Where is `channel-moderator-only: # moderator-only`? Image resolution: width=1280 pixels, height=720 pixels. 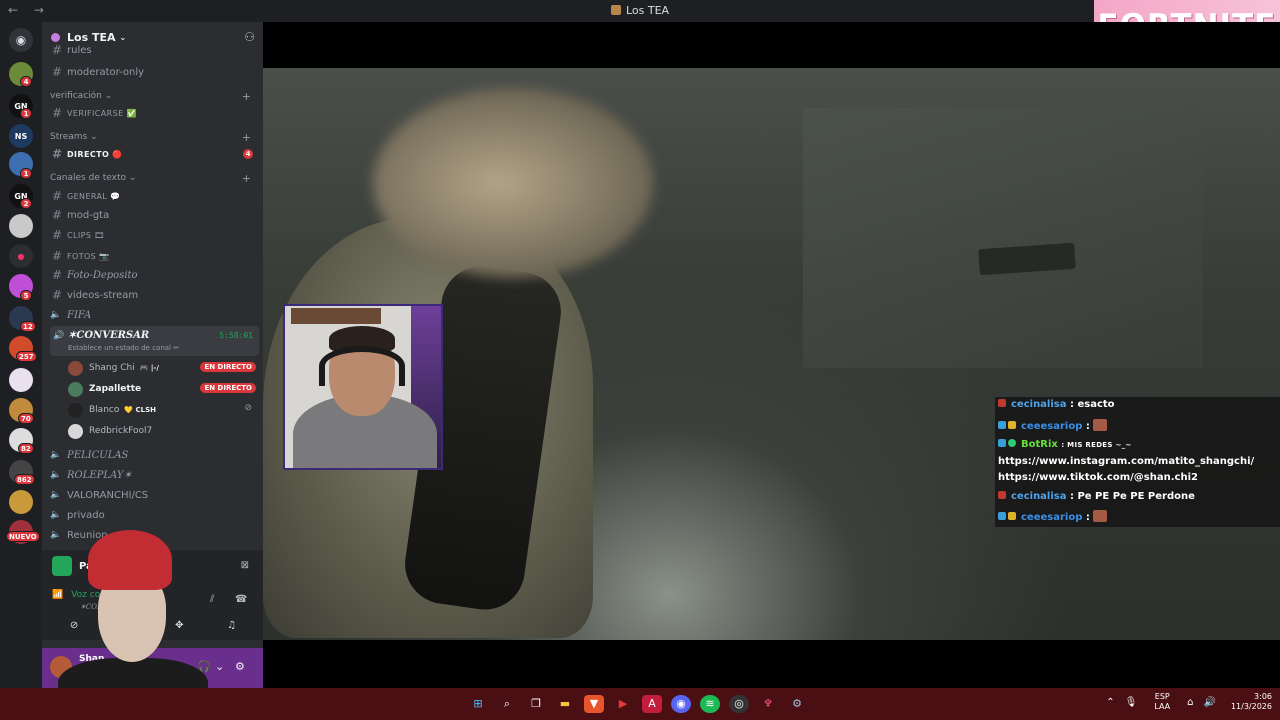 channel-moderator-only: # moderator-only is located at coordinates (153, 72).